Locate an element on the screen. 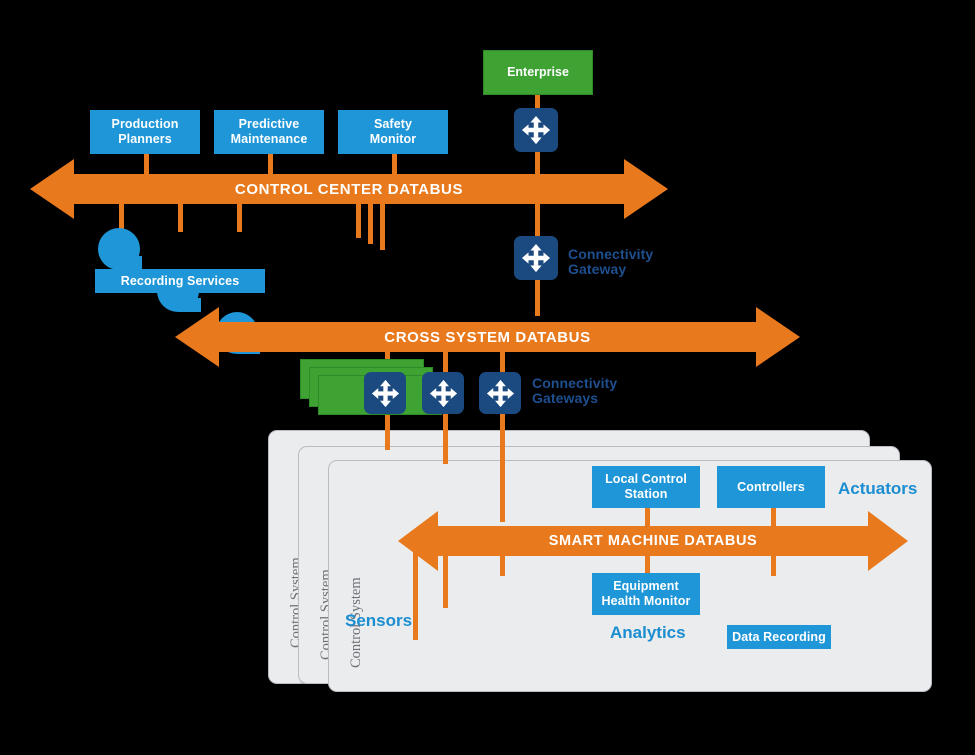 The height and width of the screenshot is (755, 975). actuators-caption: Actuators is located at coordinates (878, 488).